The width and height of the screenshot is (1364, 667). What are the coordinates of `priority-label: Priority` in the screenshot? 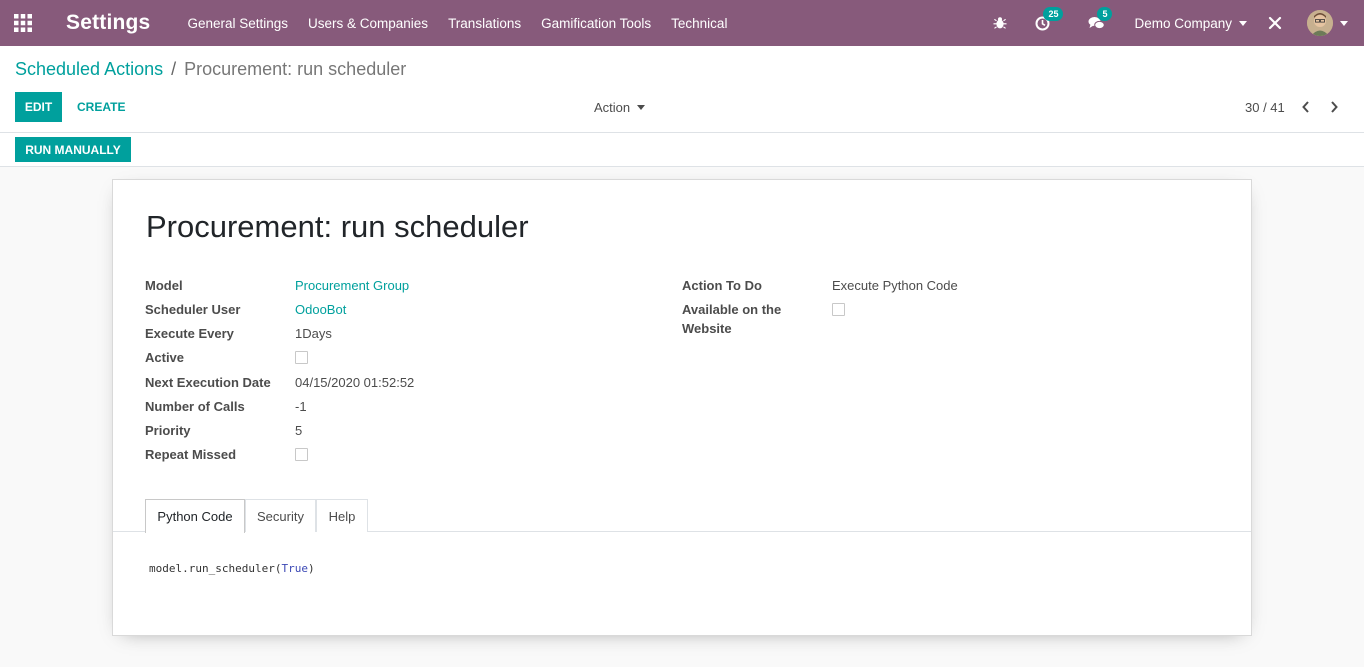 It's located at (168, 430).